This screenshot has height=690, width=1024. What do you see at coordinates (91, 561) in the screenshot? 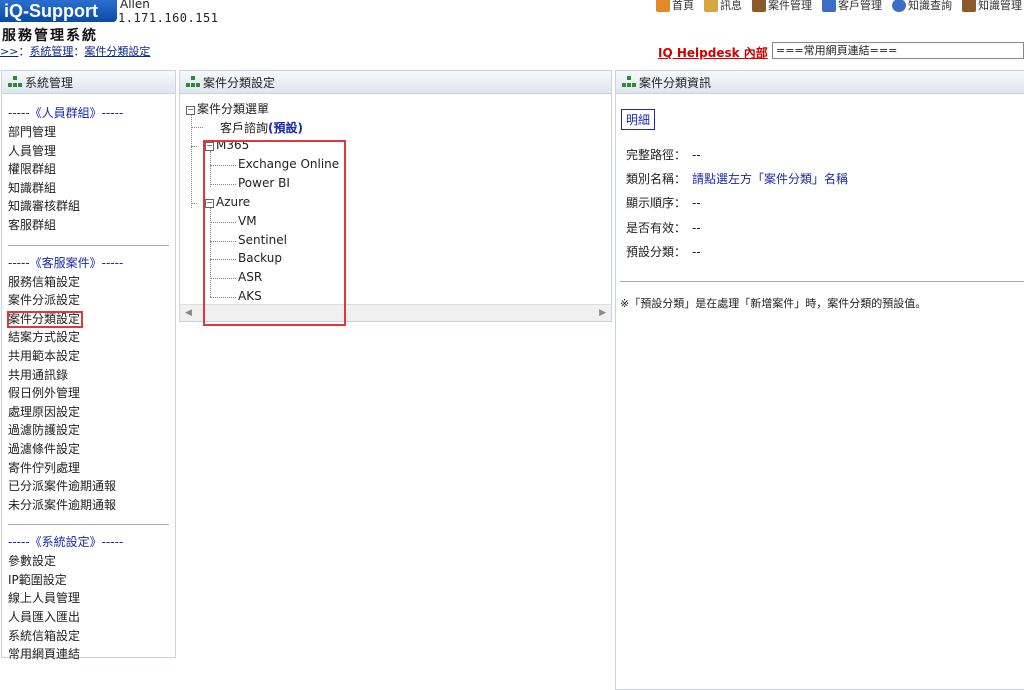
I see `menu-item: 參數設定` at bounding box center [91, 561].